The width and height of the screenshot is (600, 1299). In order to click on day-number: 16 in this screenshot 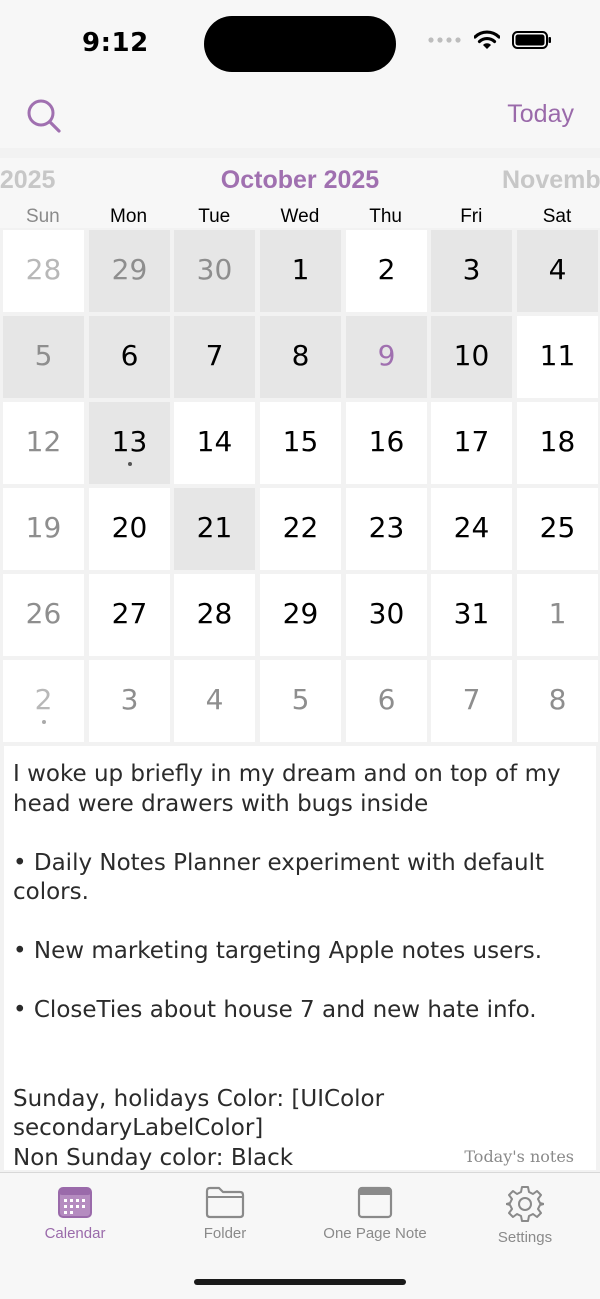, I will do `click(386, 441)`.